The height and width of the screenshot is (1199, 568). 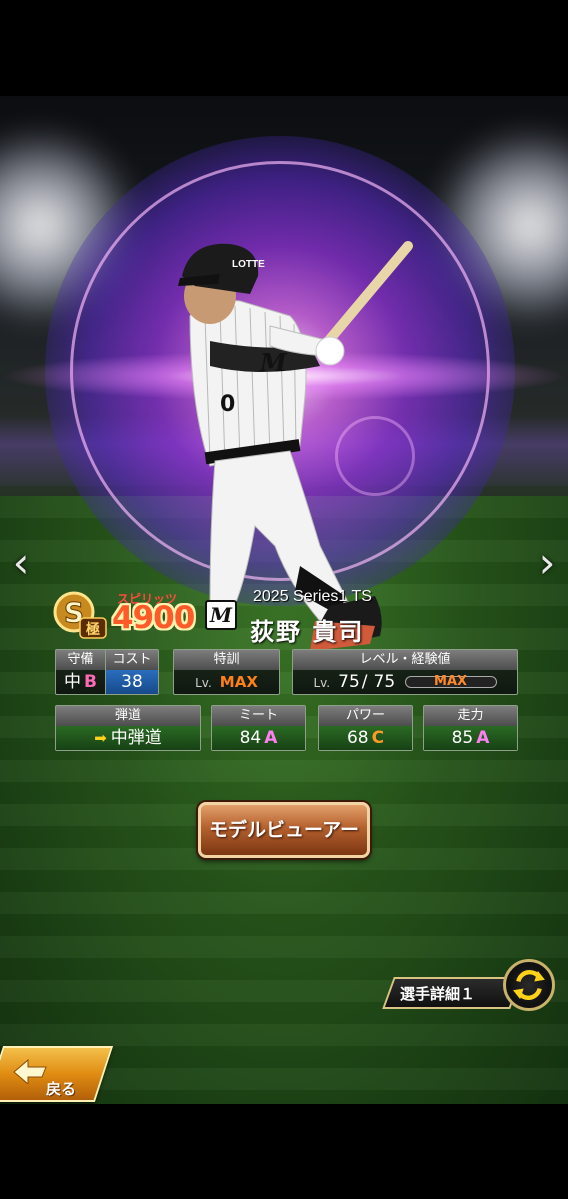 I want to click on level-slash: /, so click(x=364, y=682).